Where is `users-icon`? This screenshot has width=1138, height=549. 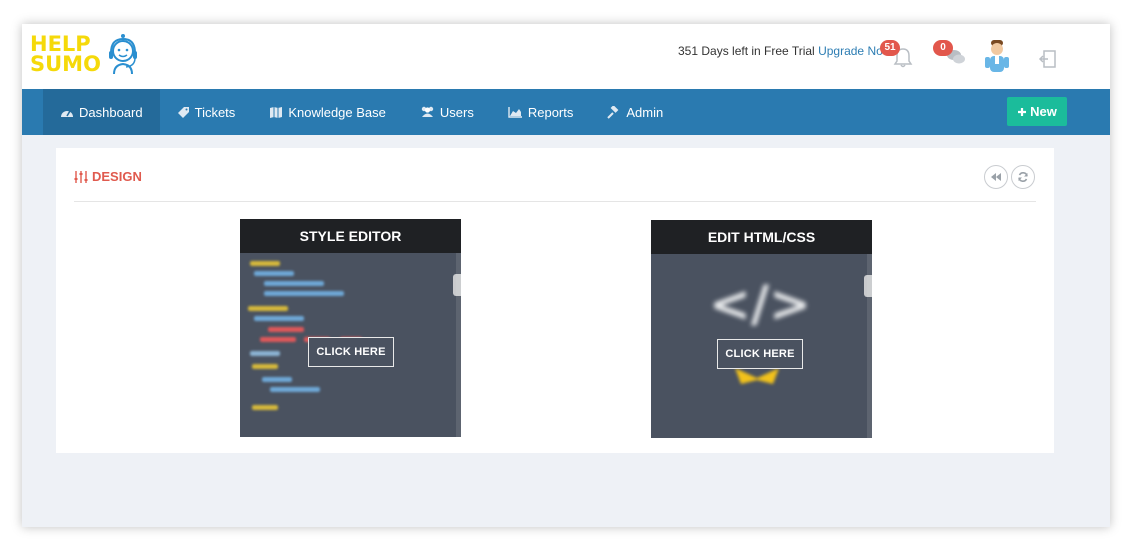
users-icon is located at coordinates (427, 111).